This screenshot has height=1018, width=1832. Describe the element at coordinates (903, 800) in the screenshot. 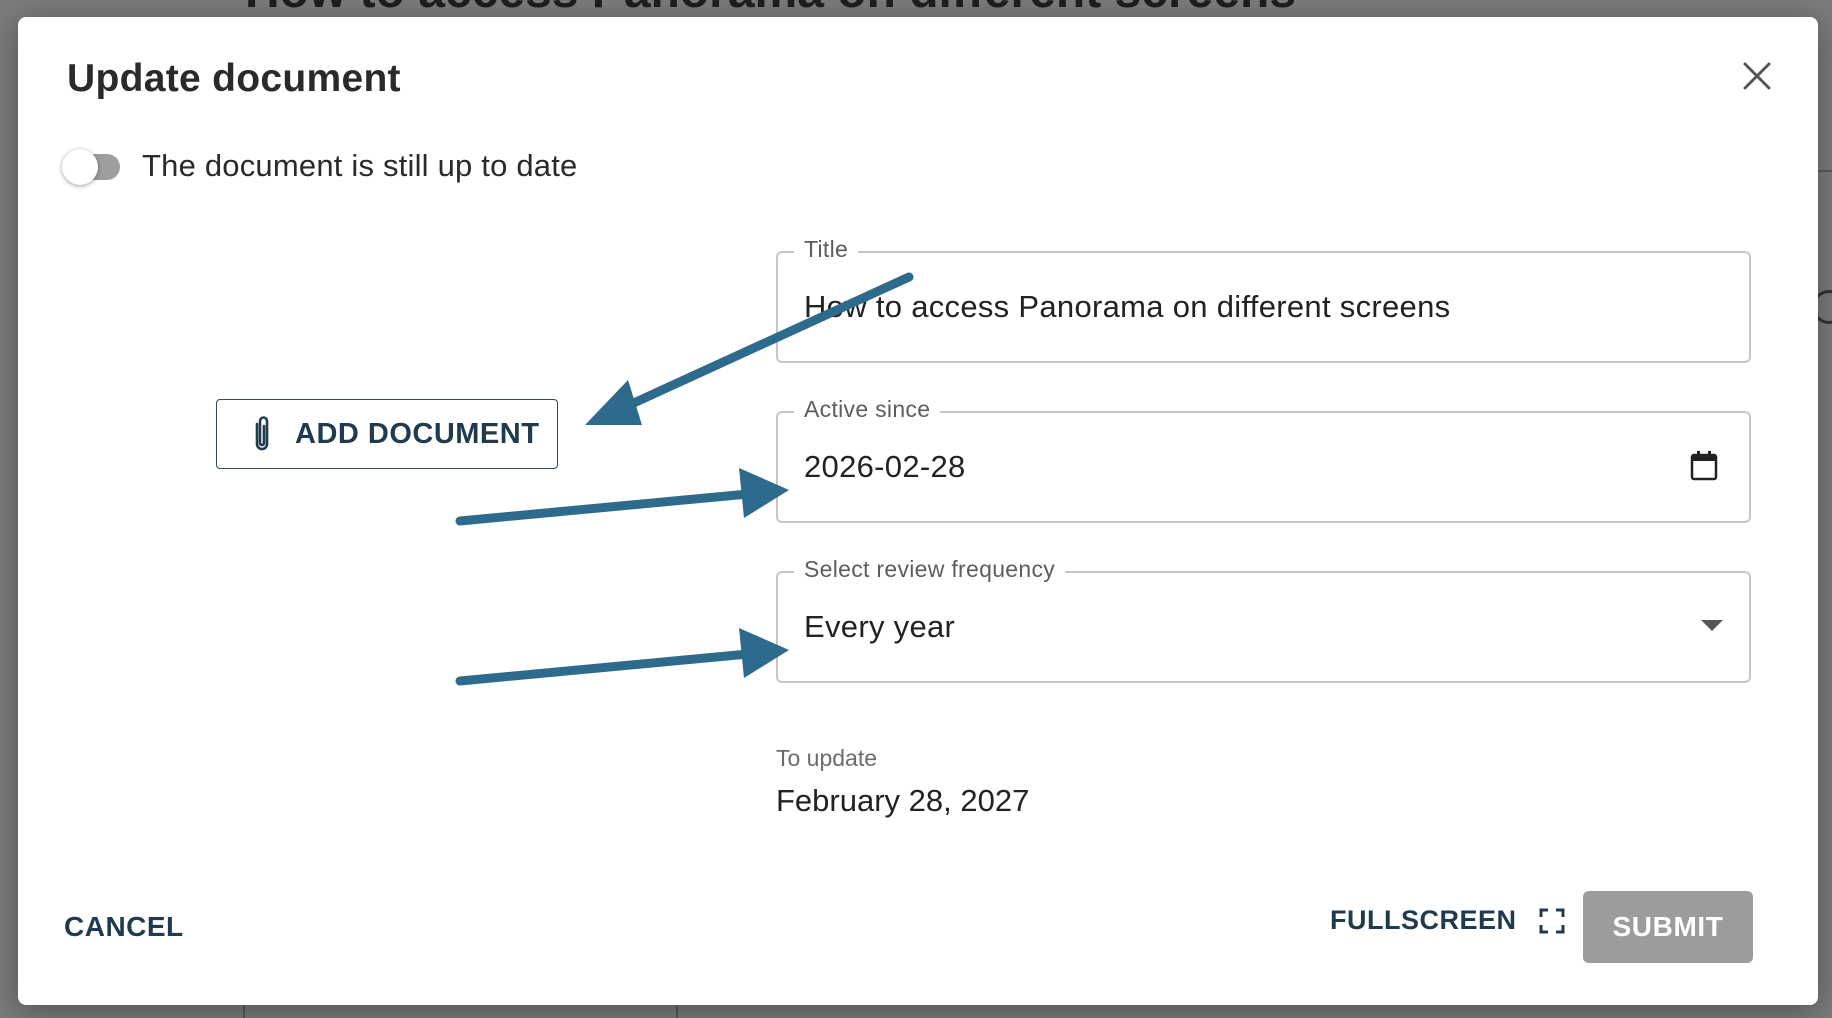

I see `to-update-value: February 28, 2027` at that location.